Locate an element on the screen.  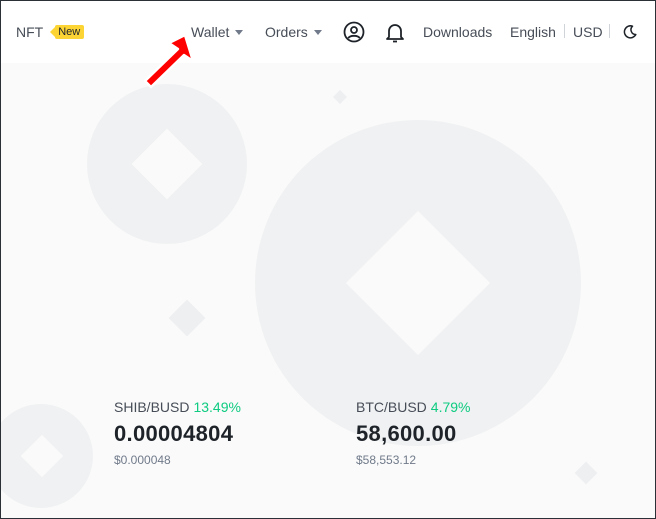
ticker-card: BTC/BUSD 4.79% 58,600.00 $58,553.12 is located at coordinates (413, 433).